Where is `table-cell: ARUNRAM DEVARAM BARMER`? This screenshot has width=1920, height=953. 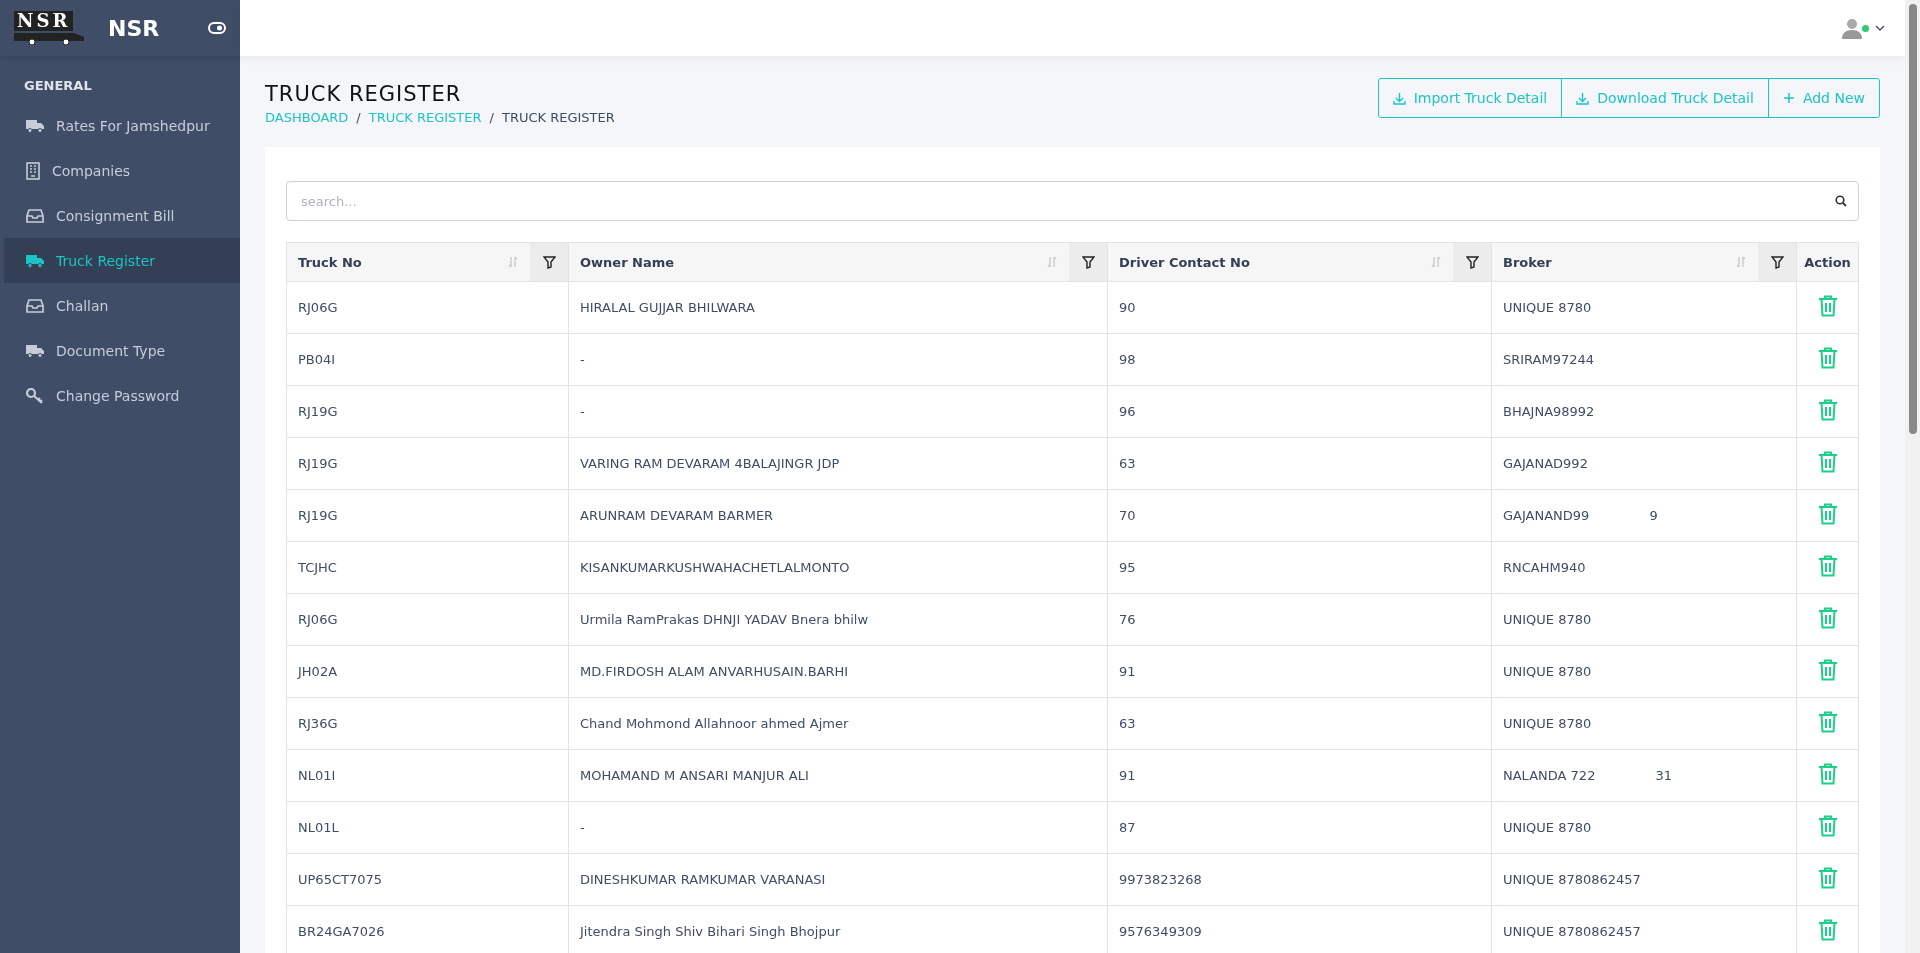
table-cell: ARUNRAM DEVARAM BARMER is located at coordinates (838, 515).